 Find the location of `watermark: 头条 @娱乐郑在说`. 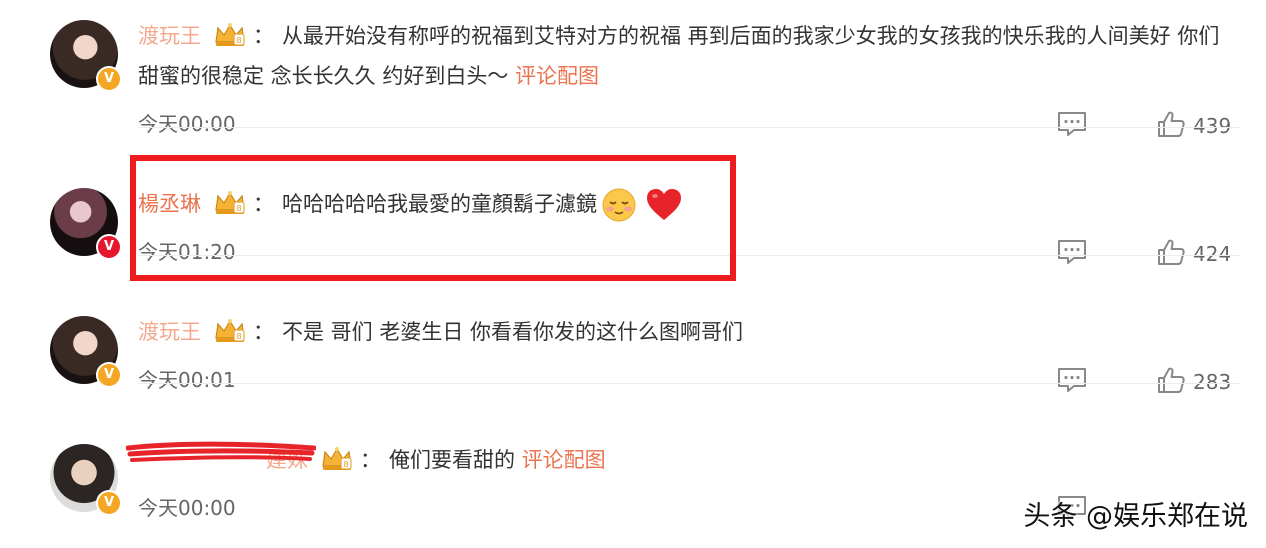

watermark: 头条 @娱乐郑在说 is located at coordinates (1135, 516).